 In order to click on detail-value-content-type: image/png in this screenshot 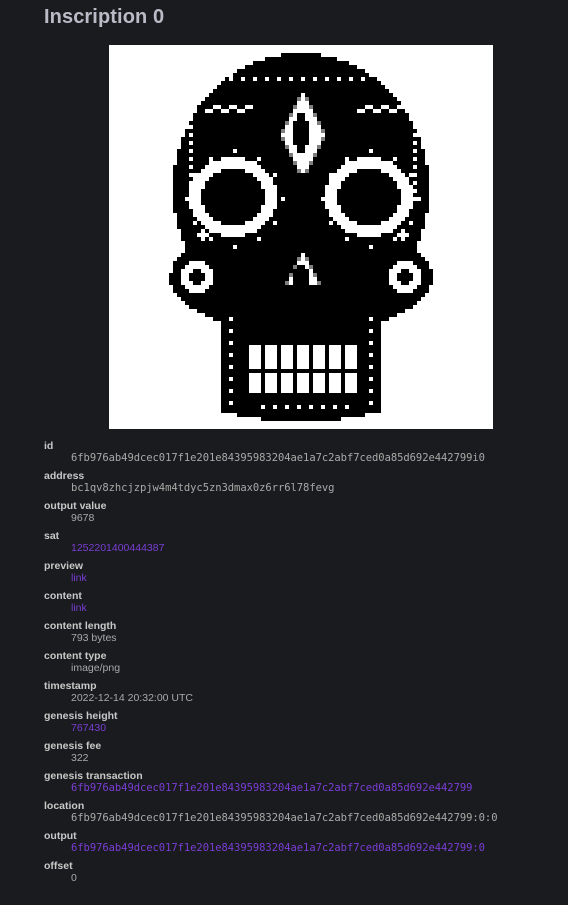, I will do `click(96, 668)`.